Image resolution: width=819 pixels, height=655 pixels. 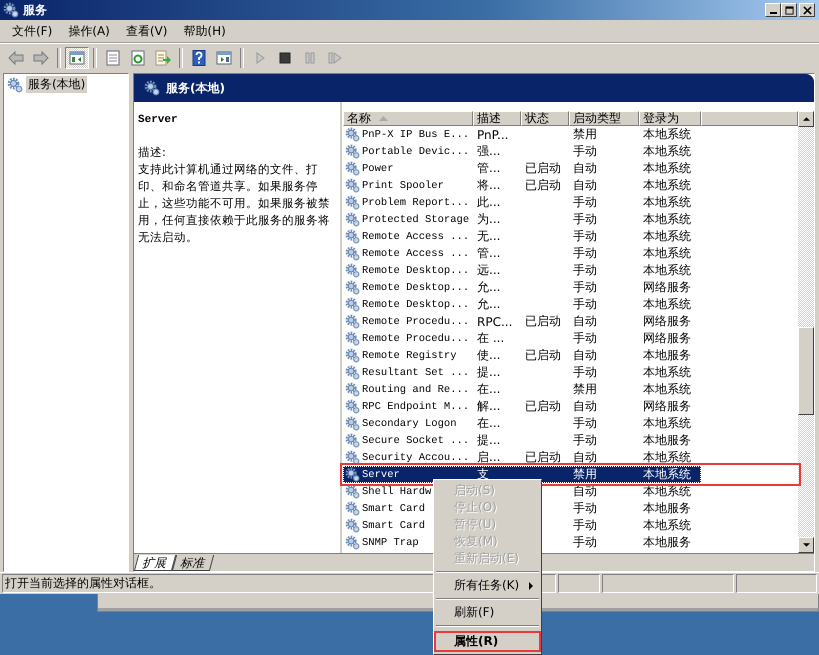 I want to click on view-tab: 扩展, so click(x=155, y=563).